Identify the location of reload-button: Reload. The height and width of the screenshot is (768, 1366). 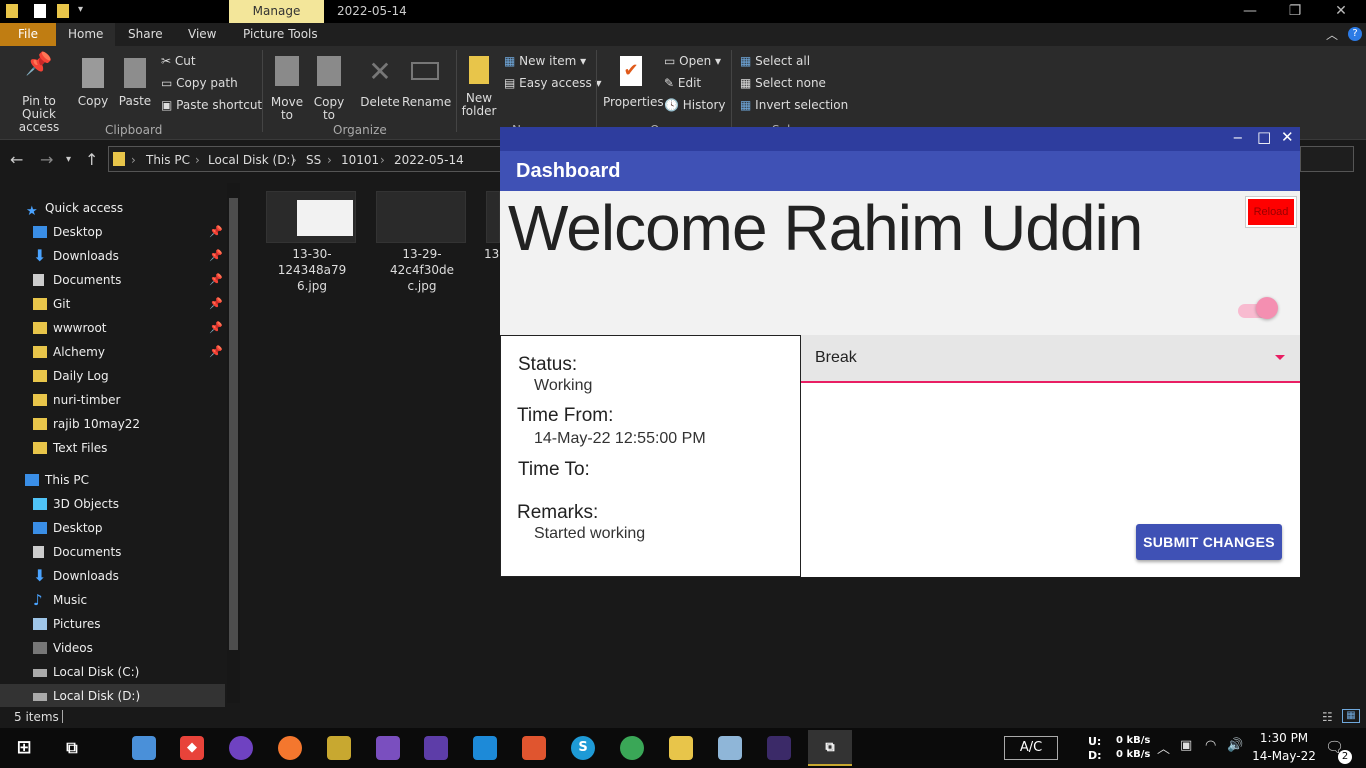
(1271, 212).